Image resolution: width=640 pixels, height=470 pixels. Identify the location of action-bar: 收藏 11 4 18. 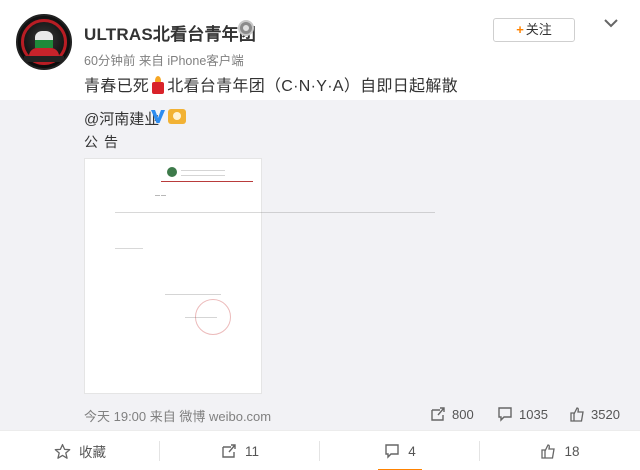
(320, 450).